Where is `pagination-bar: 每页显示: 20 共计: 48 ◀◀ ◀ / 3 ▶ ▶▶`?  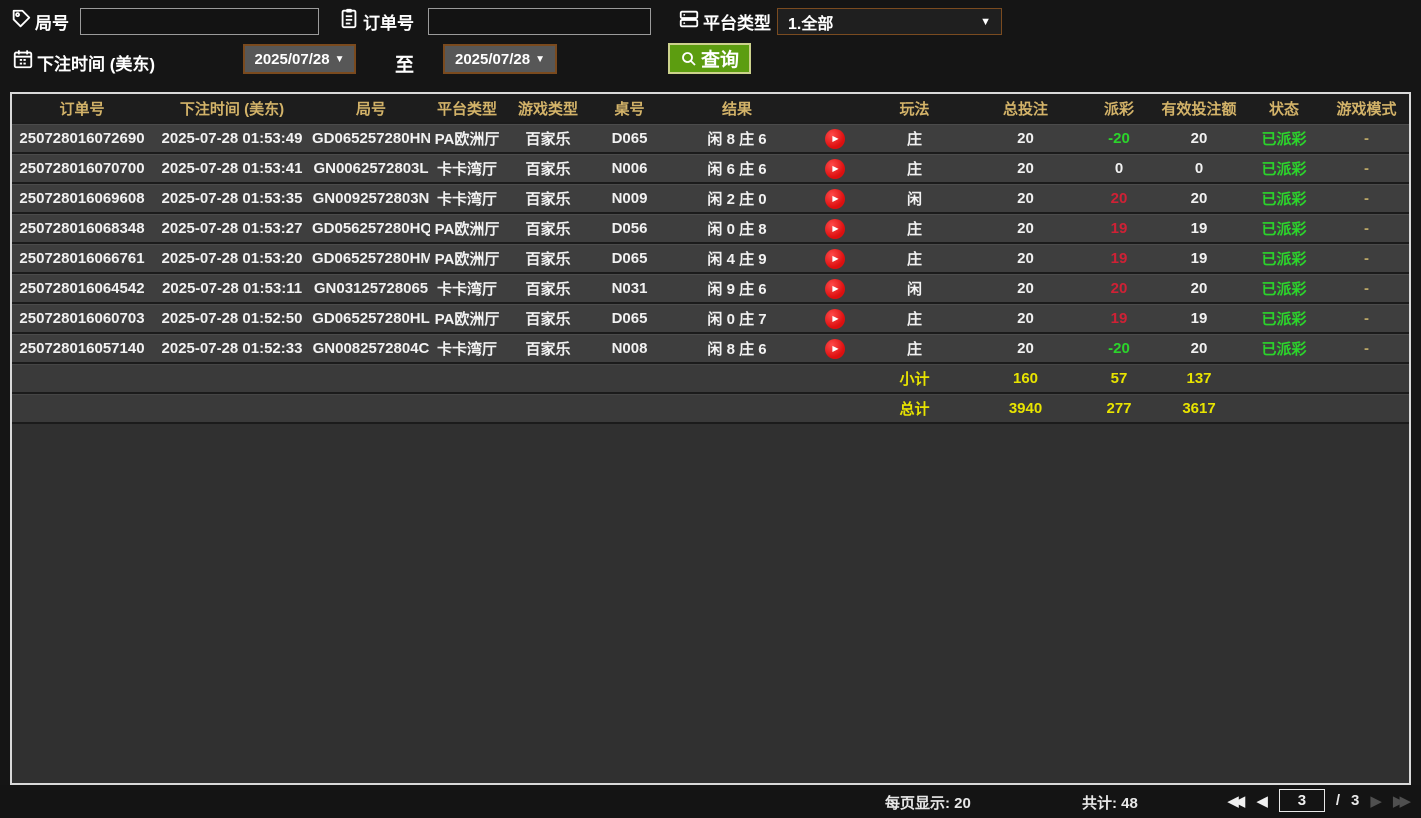
pagination-bar: 每页显示: 20 共计: 48 ◀◀ ◀ / 3 ▶ ▶▶ is located at coordinates (710, 801).